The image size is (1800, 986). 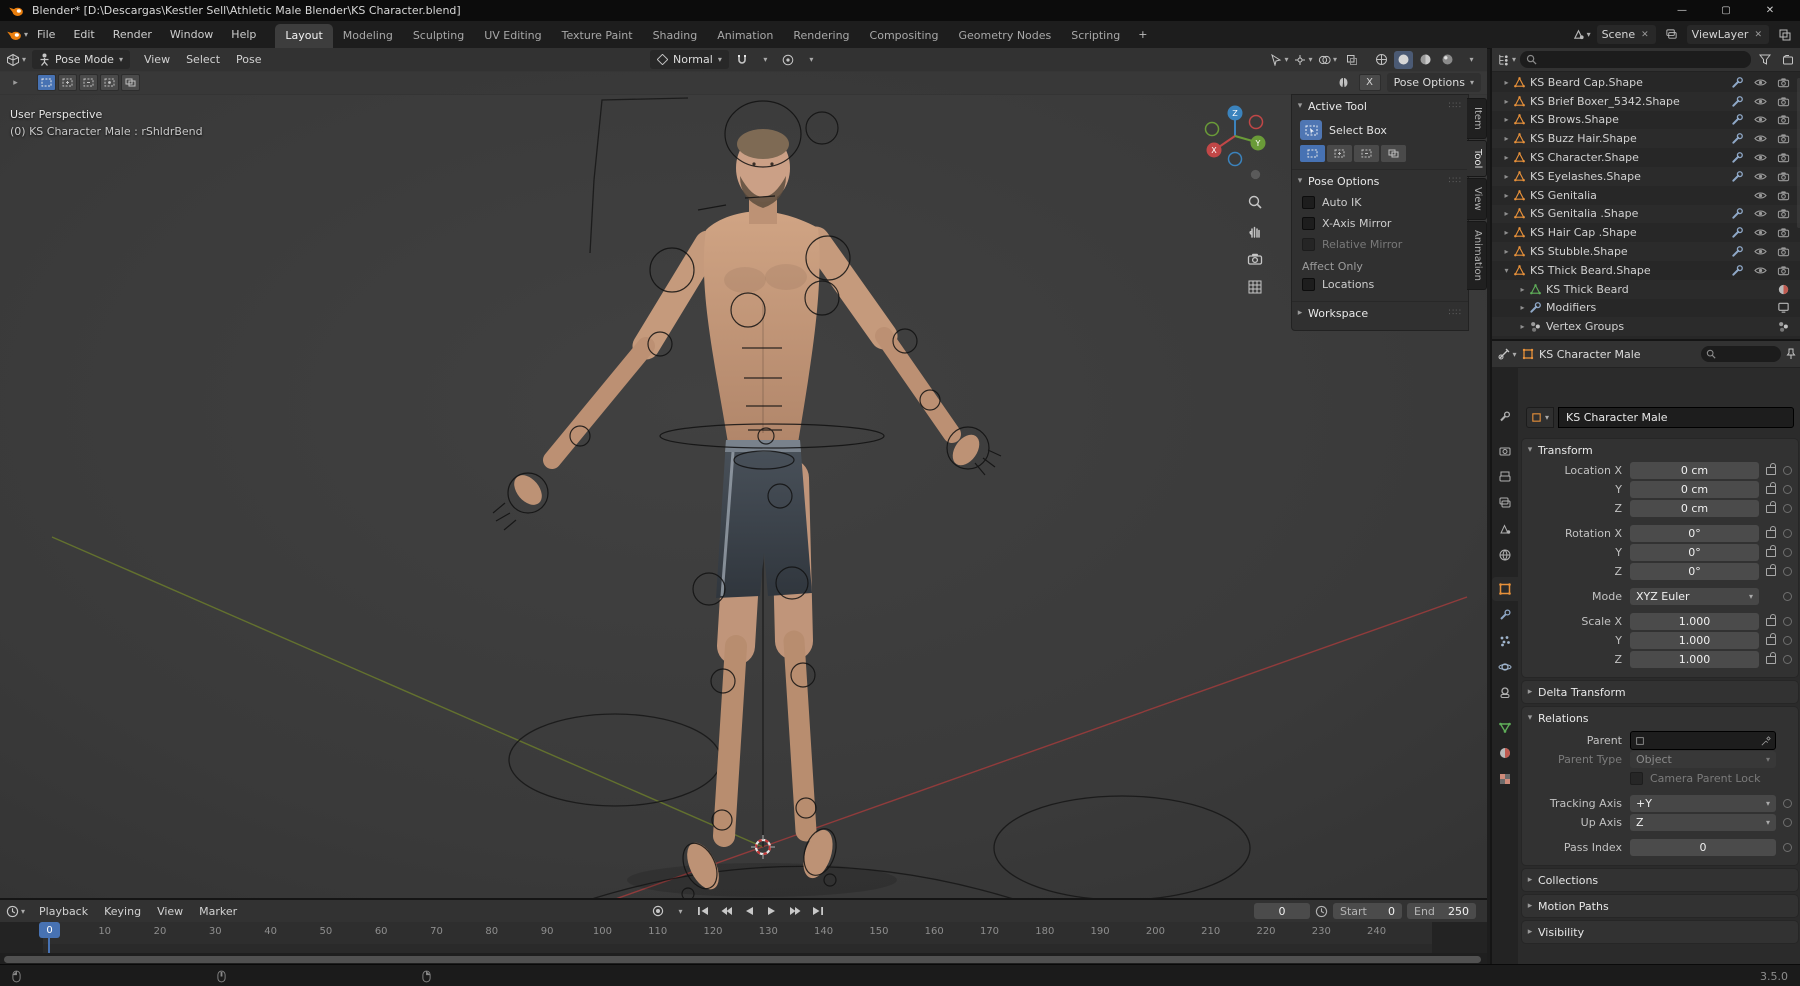 I want to click on viewport-menu-pose: Pose, so click(x=248, y=59).